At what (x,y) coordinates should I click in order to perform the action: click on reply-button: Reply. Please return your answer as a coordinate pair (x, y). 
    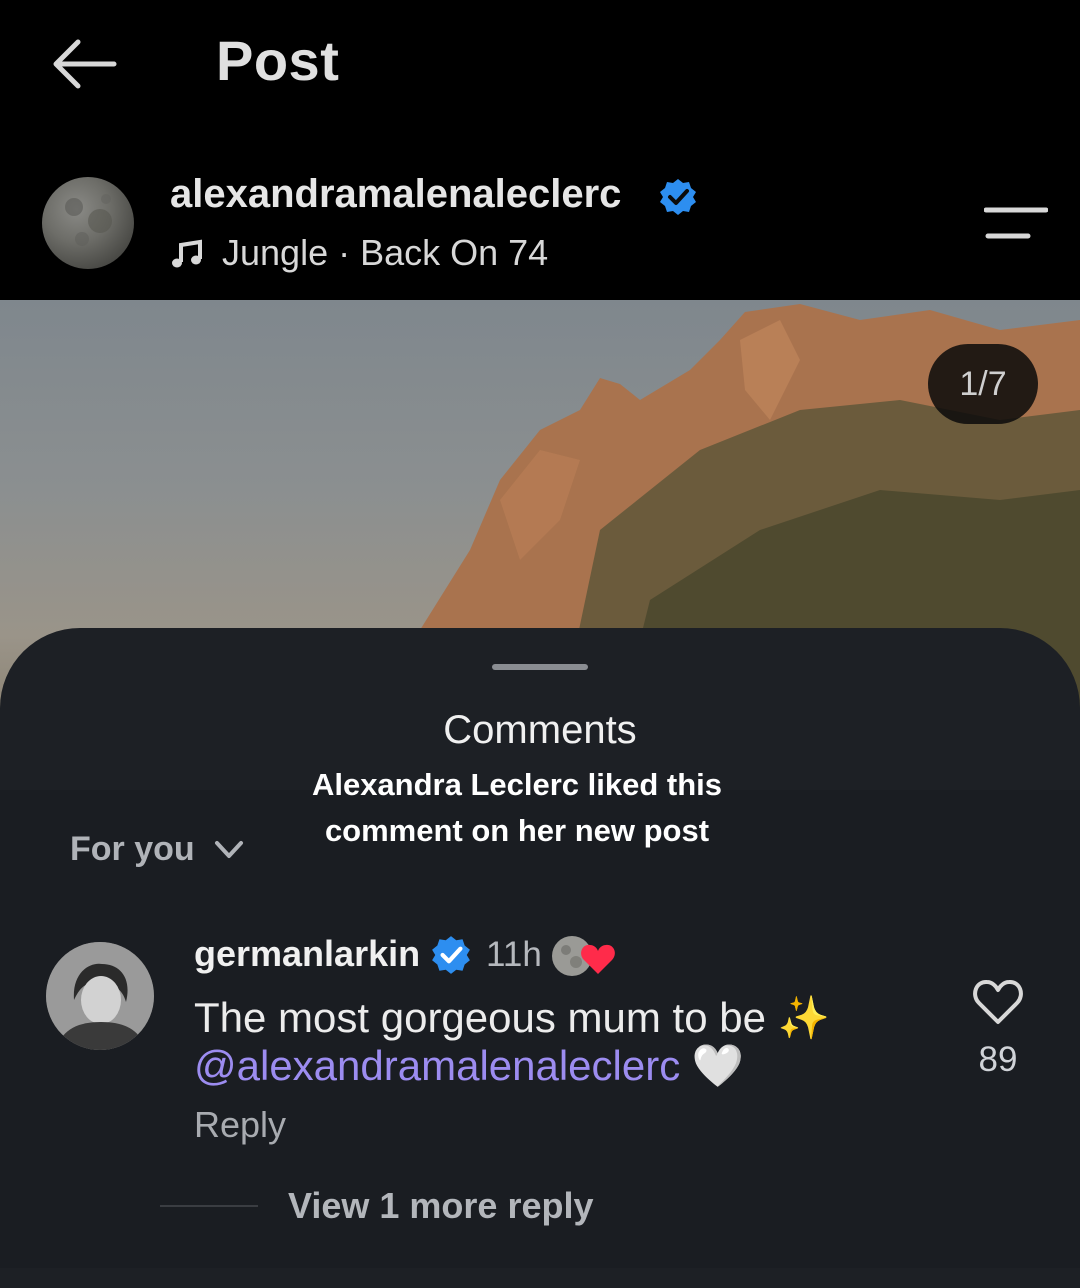
    Looking at the image, I should click on (240, 1125).